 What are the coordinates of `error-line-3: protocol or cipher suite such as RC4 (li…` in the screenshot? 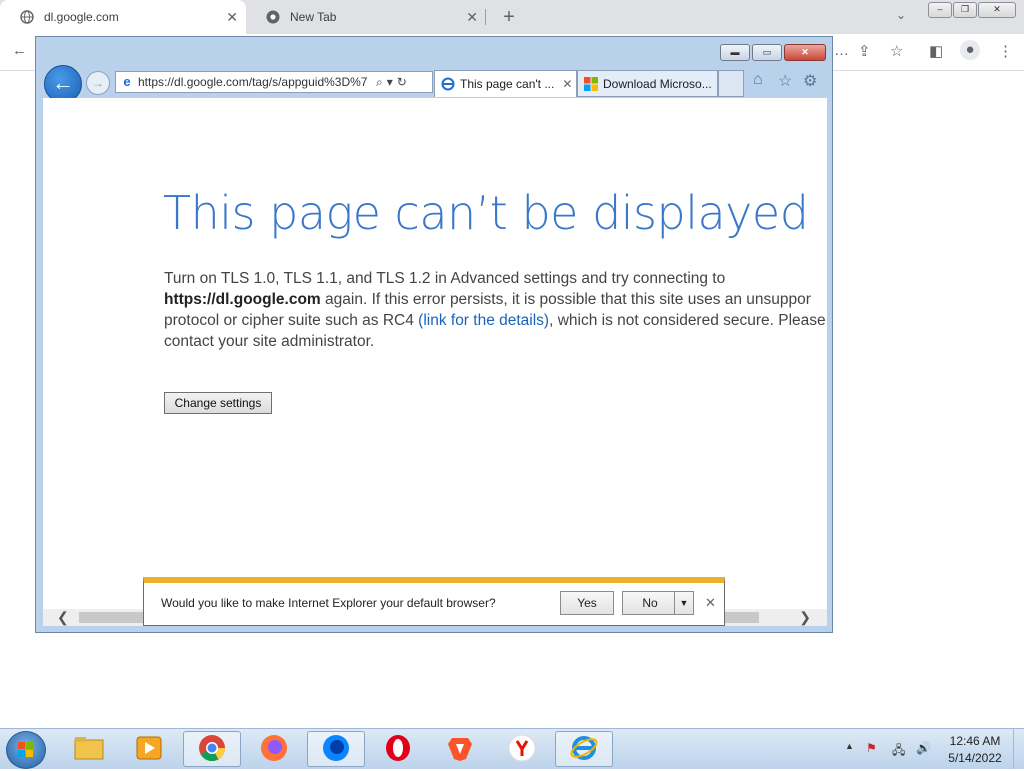 It's located at (495, 320).